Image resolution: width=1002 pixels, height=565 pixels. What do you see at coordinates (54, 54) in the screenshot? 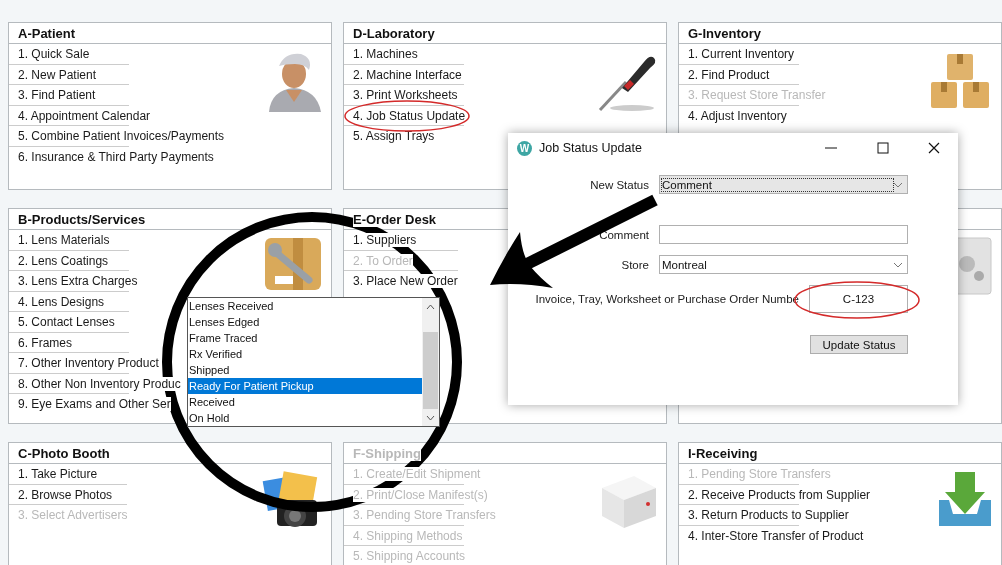
I see `menu-item: 1. Quick Sale` at bounding box center [54, 54].